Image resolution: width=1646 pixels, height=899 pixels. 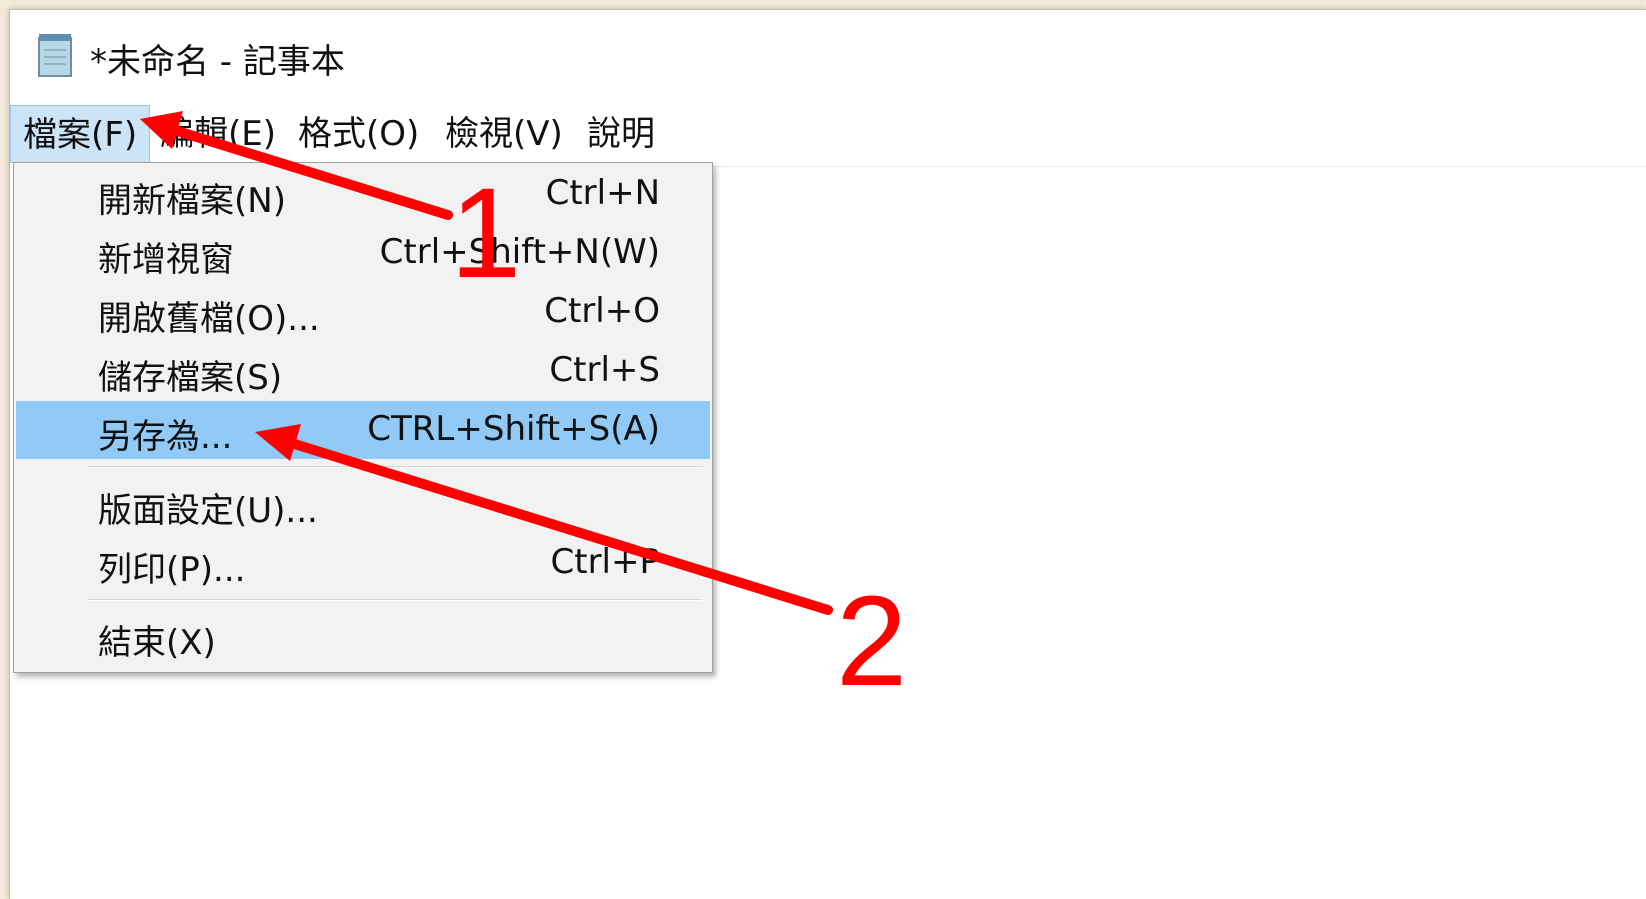 What do you see at coordinates (190, 378) in the screenshot?
I see `menu-item-label: 儲存檔案(S)` at bounding box center [190, 378].